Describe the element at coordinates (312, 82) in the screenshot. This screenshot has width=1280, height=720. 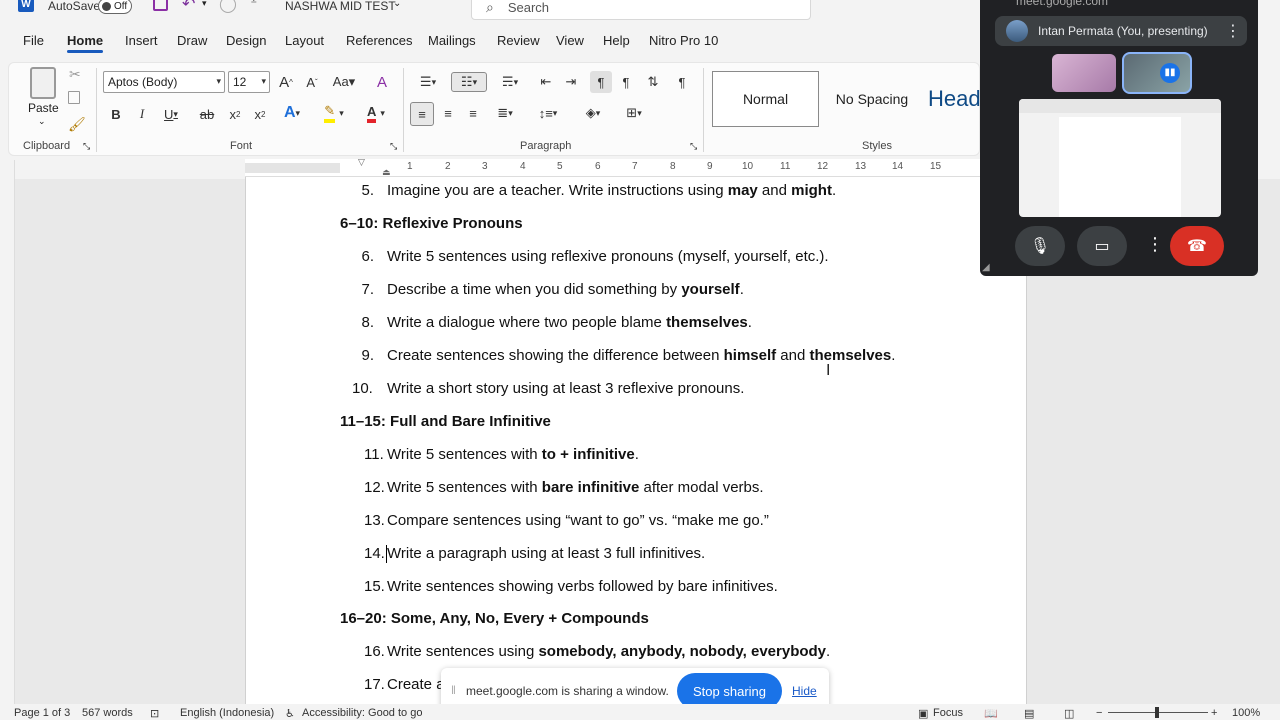
I see `shrink-font-icon: Aˇ` at that location.